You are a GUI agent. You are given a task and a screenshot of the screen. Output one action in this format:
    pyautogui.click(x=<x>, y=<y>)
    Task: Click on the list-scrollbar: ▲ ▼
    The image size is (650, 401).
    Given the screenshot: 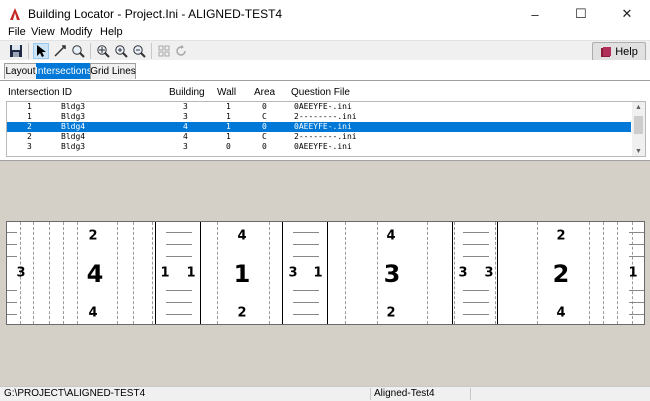 What is the action you would take?
    pyautogui.click(x=638, y=129)
    